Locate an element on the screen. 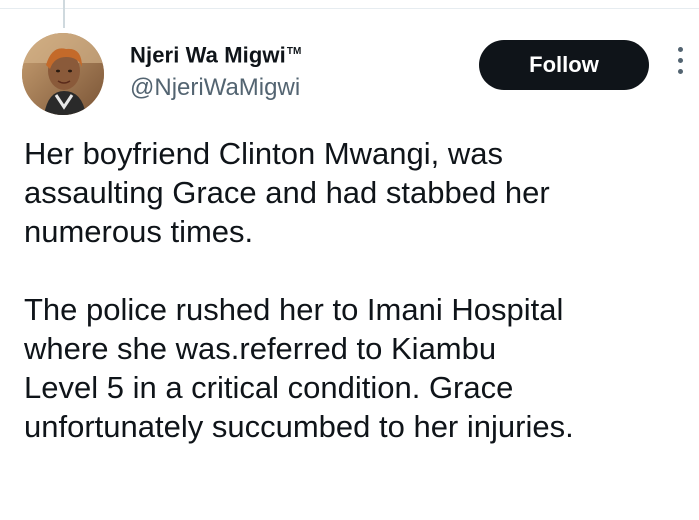  avatar is located at coordinates (63, 74).